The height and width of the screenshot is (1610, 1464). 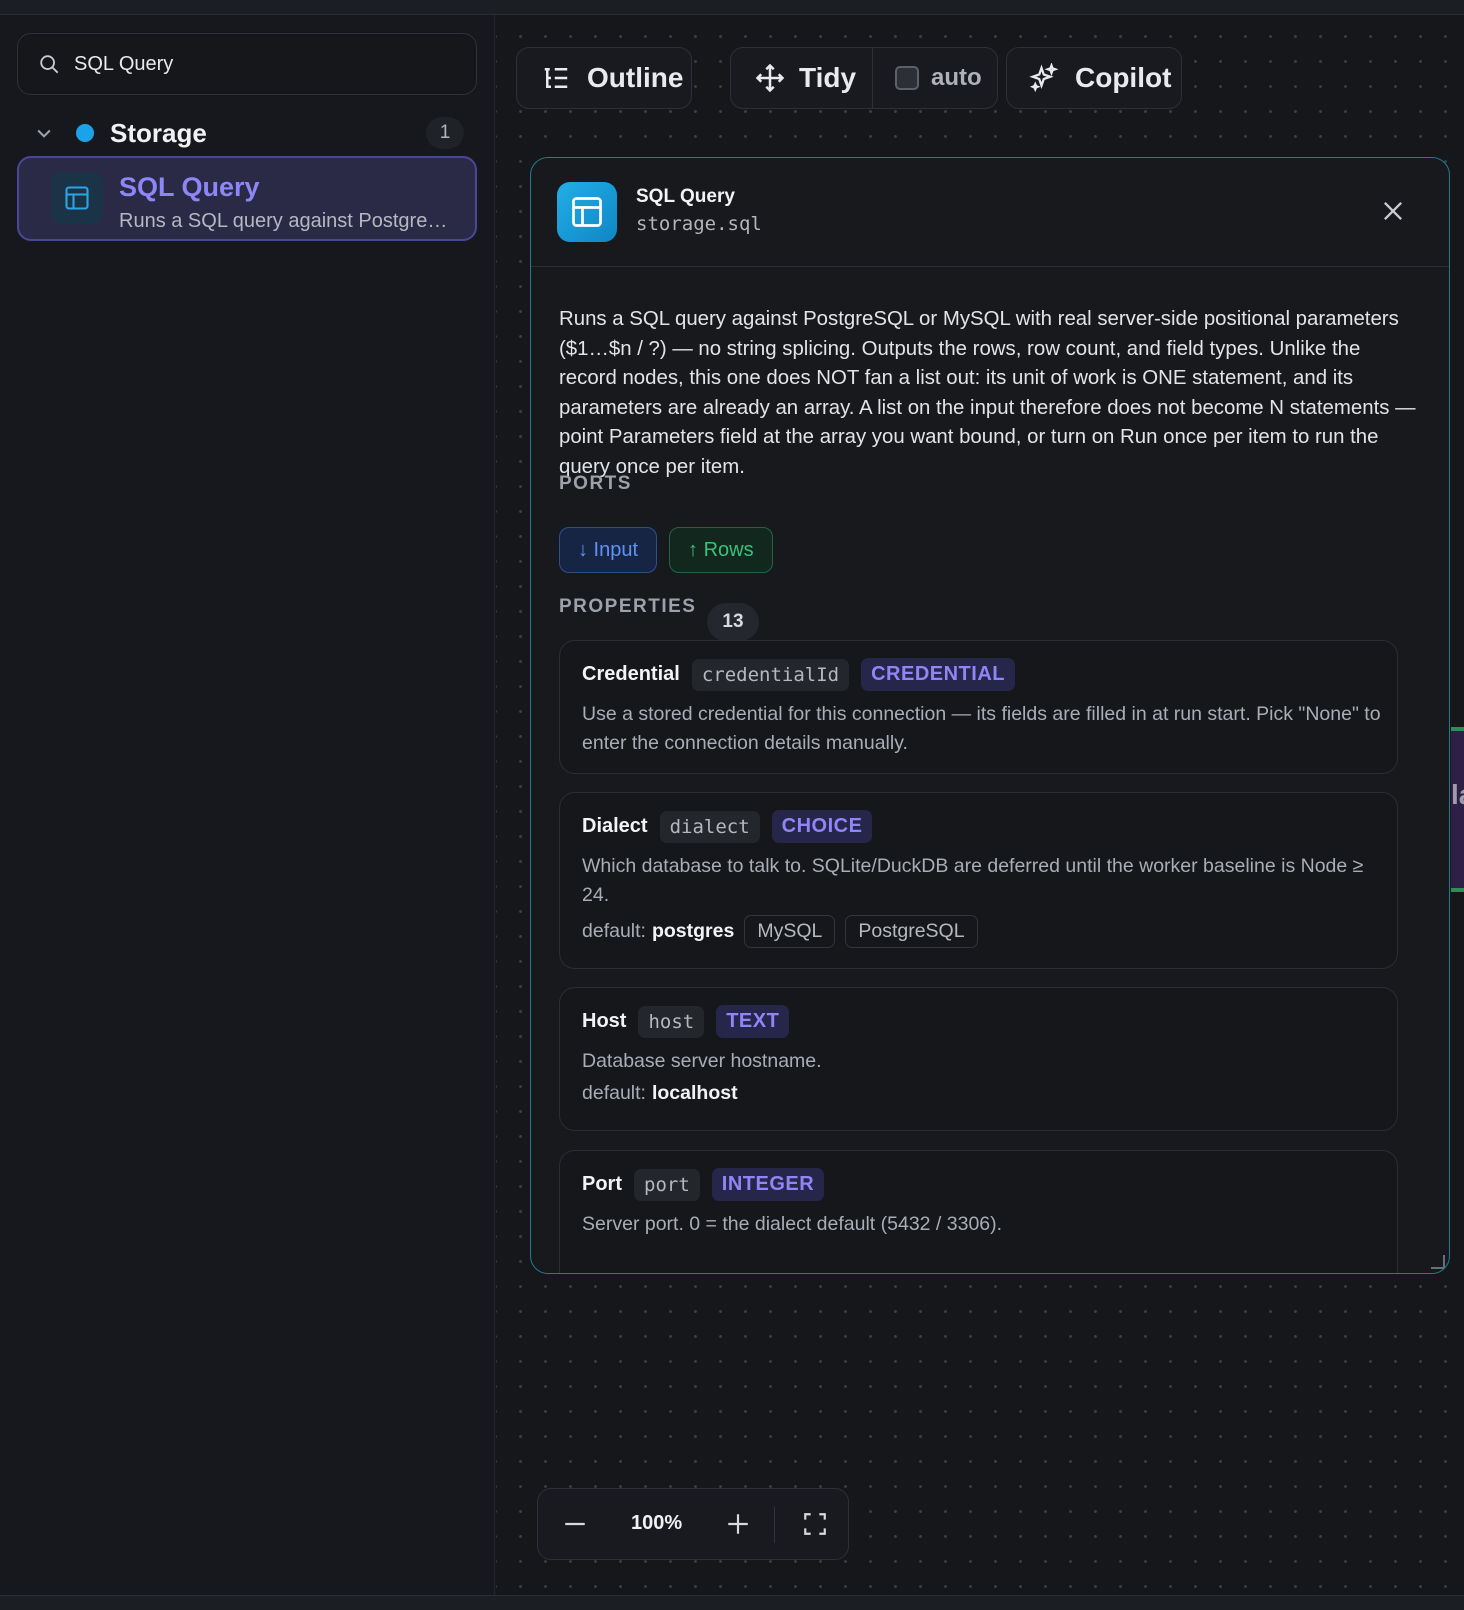 I want to click on zoom-in-icon, so click(x=738, y=1524).